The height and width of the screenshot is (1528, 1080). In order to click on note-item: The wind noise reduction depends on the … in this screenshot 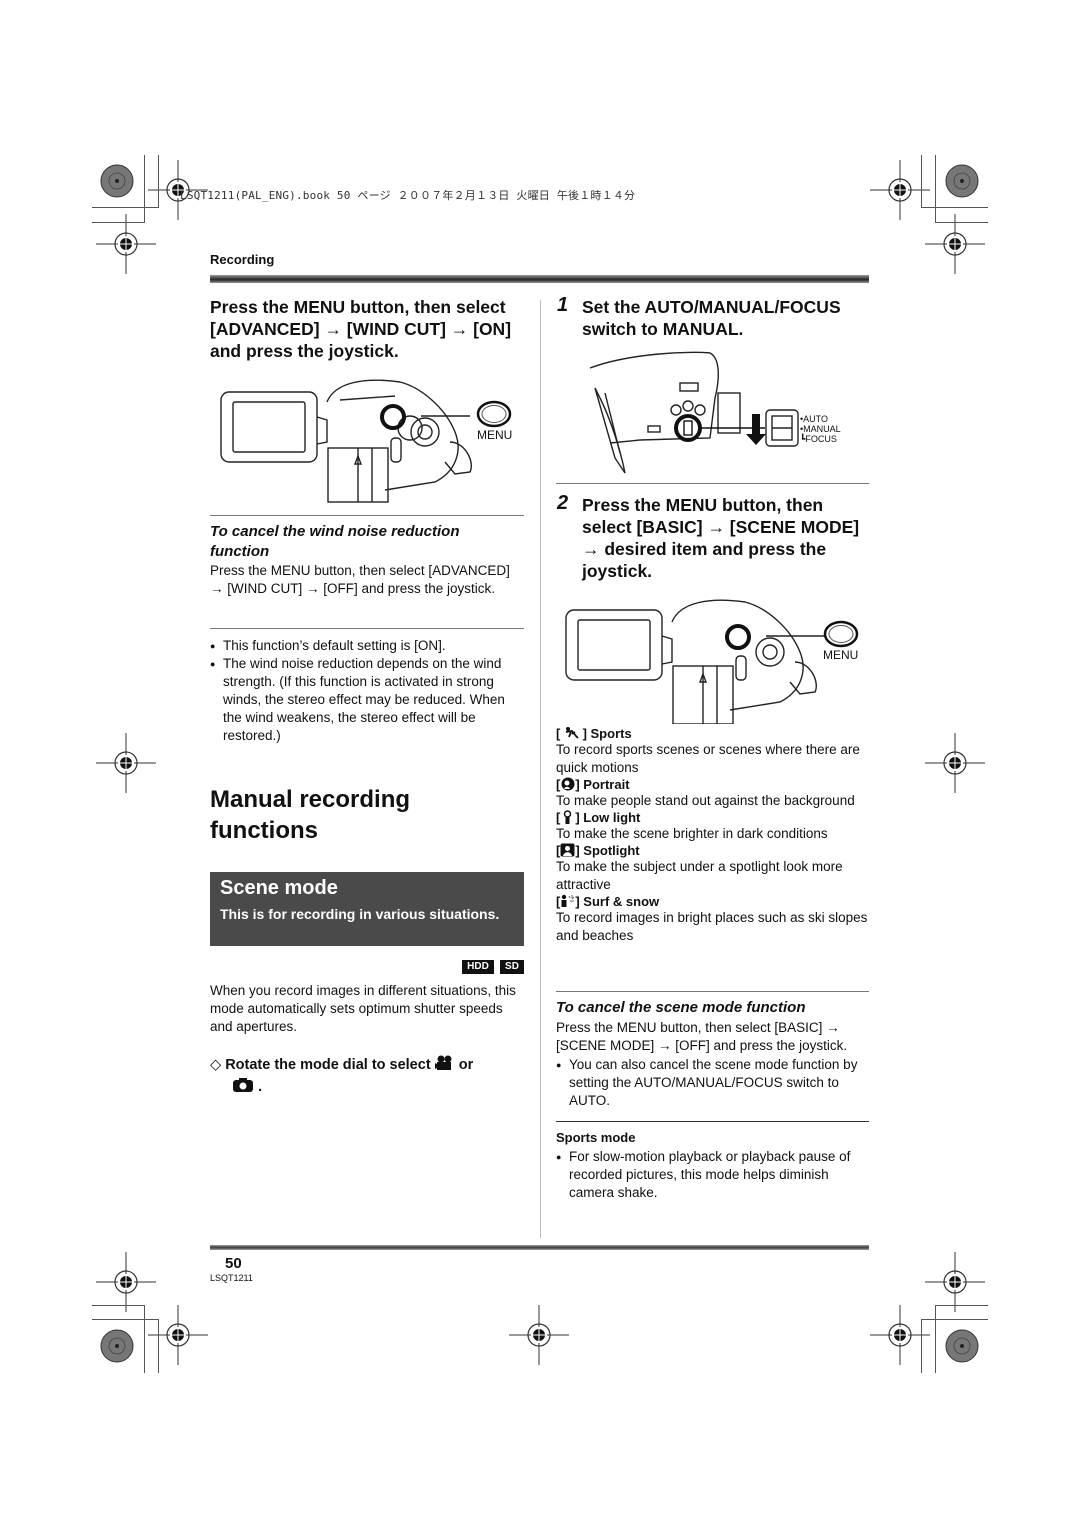, I will do `click(367, 700)`.